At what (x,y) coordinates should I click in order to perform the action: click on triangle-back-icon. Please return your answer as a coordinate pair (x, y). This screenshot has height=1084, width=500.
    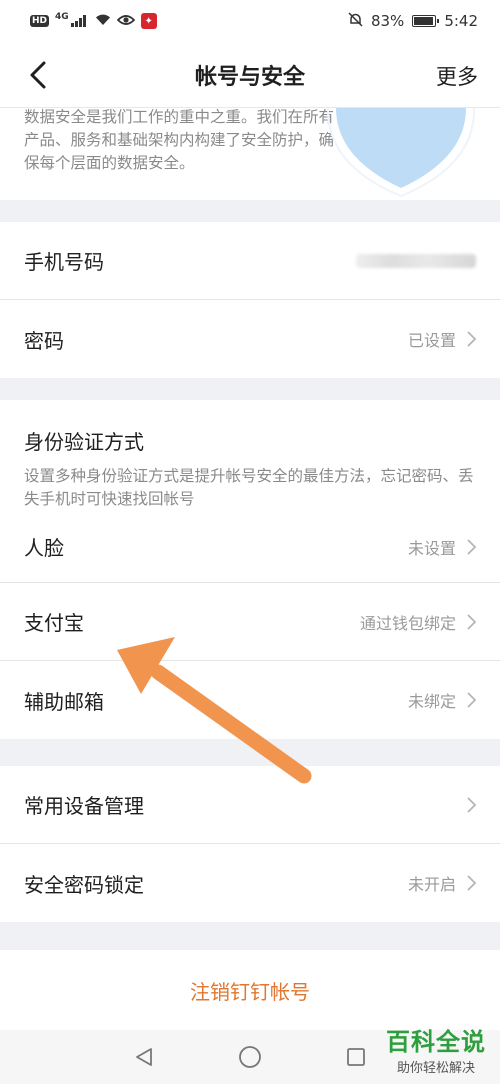
    Looking at the image, I should click on (144, 1057).